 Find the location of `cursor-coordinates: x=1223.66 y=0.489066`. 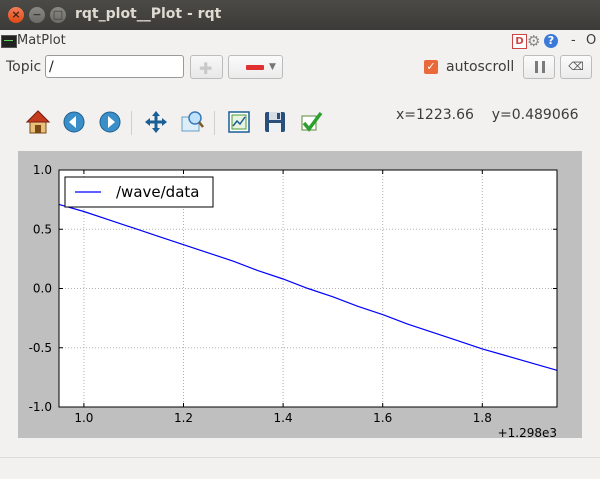

cursor-coordinates: x=1223.66 y=0.489066 is located at coordinates (487, 115).